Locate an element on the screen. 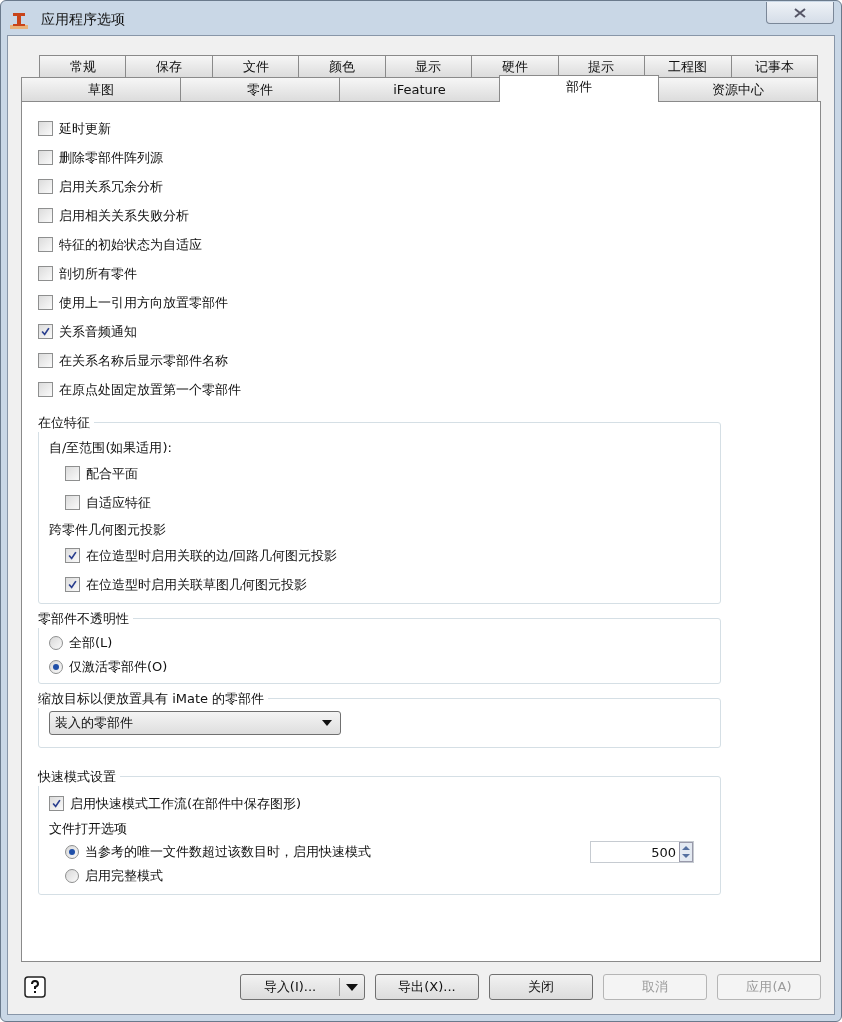 This screenshot has width=842, height=1022. dropdown: 装入的零部件 is located at coordinates (195, 723).